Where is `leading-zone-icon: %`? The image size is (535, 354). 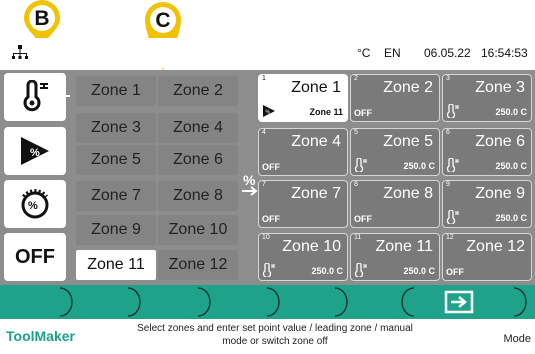 leading-zone-icon: % is located at coordinates (269, 111).